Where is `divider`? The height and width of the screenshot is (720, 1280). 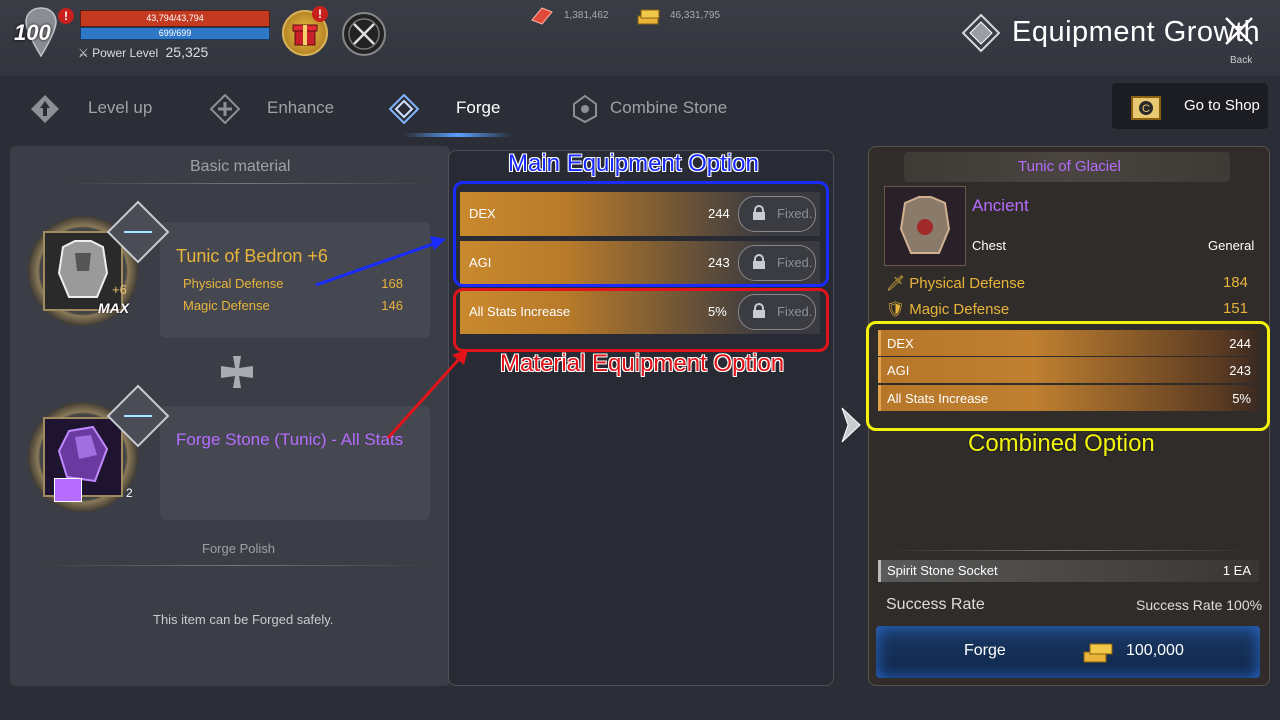 divider is located at coordinates (1068, 550).